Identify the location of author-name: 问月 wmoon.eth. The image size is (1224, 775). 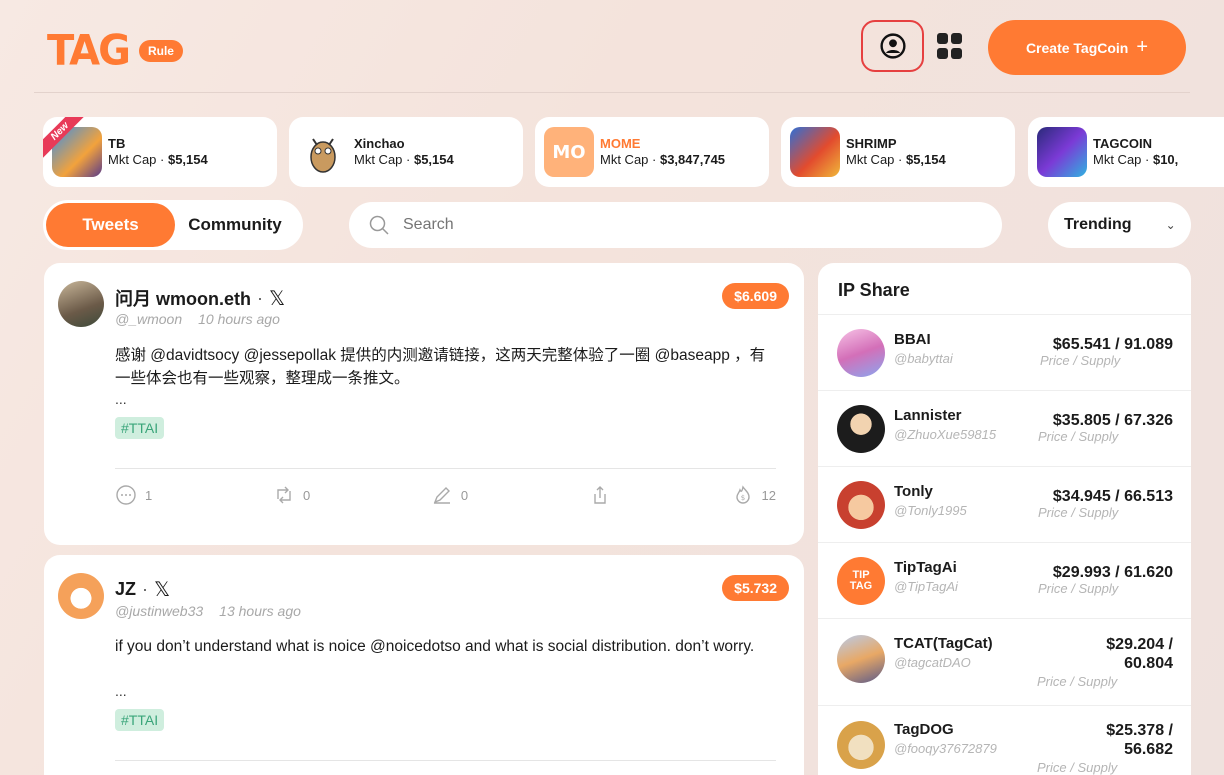
(183, 298).